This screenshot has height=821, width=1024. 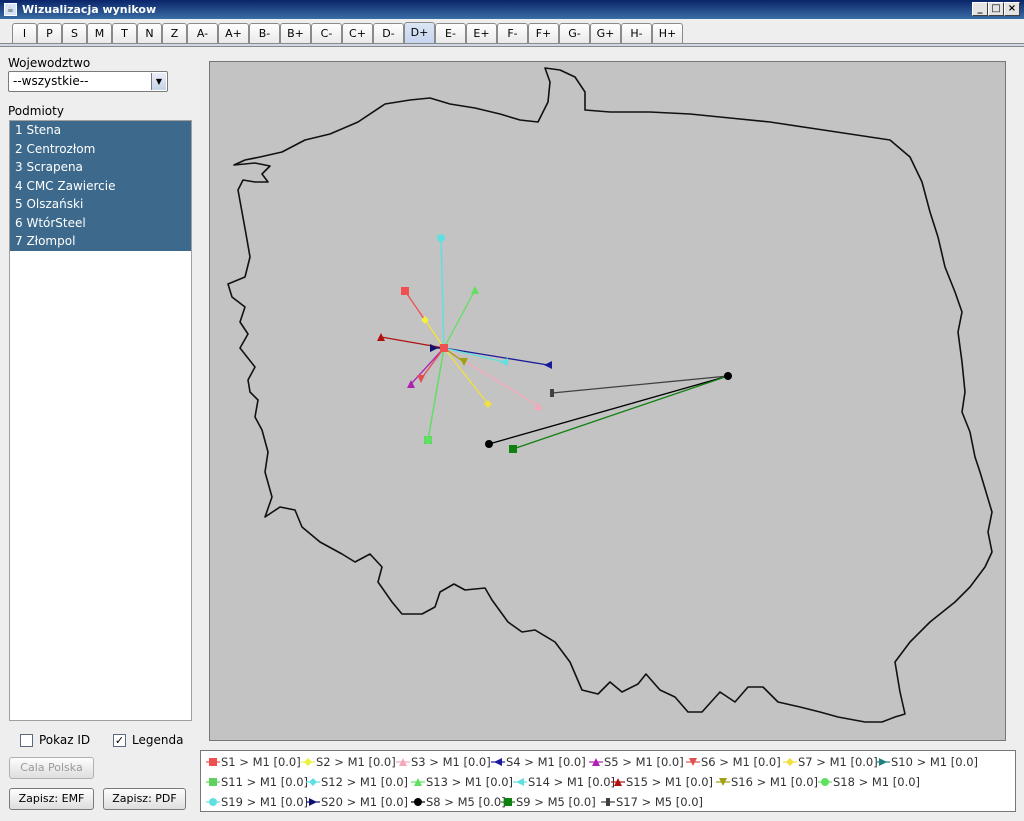 What do you see at coordinates (574, 33) in the screenshot?
I see `tab-g-minus: G-` at bounding box center [574, 33].